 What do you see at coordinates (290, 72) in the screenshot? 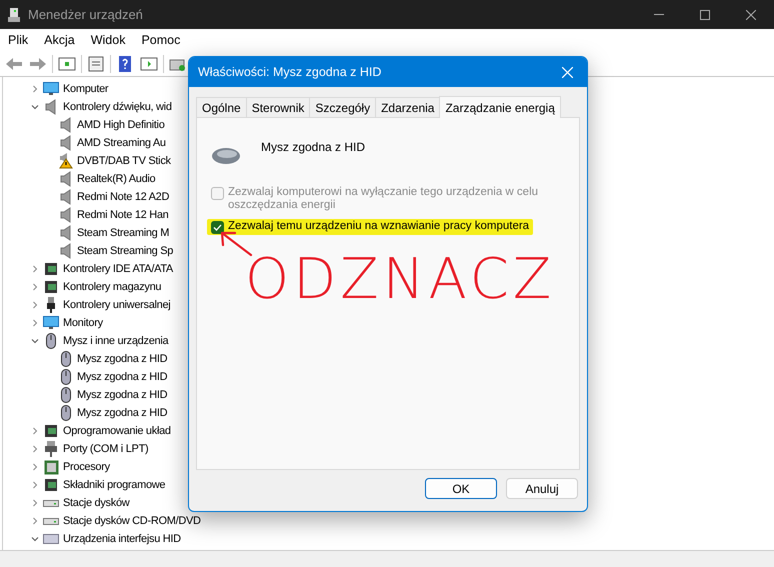
I see `dialog-title: Właściwości: Mysz zgodna z HID` at bounding box center [290, 72].